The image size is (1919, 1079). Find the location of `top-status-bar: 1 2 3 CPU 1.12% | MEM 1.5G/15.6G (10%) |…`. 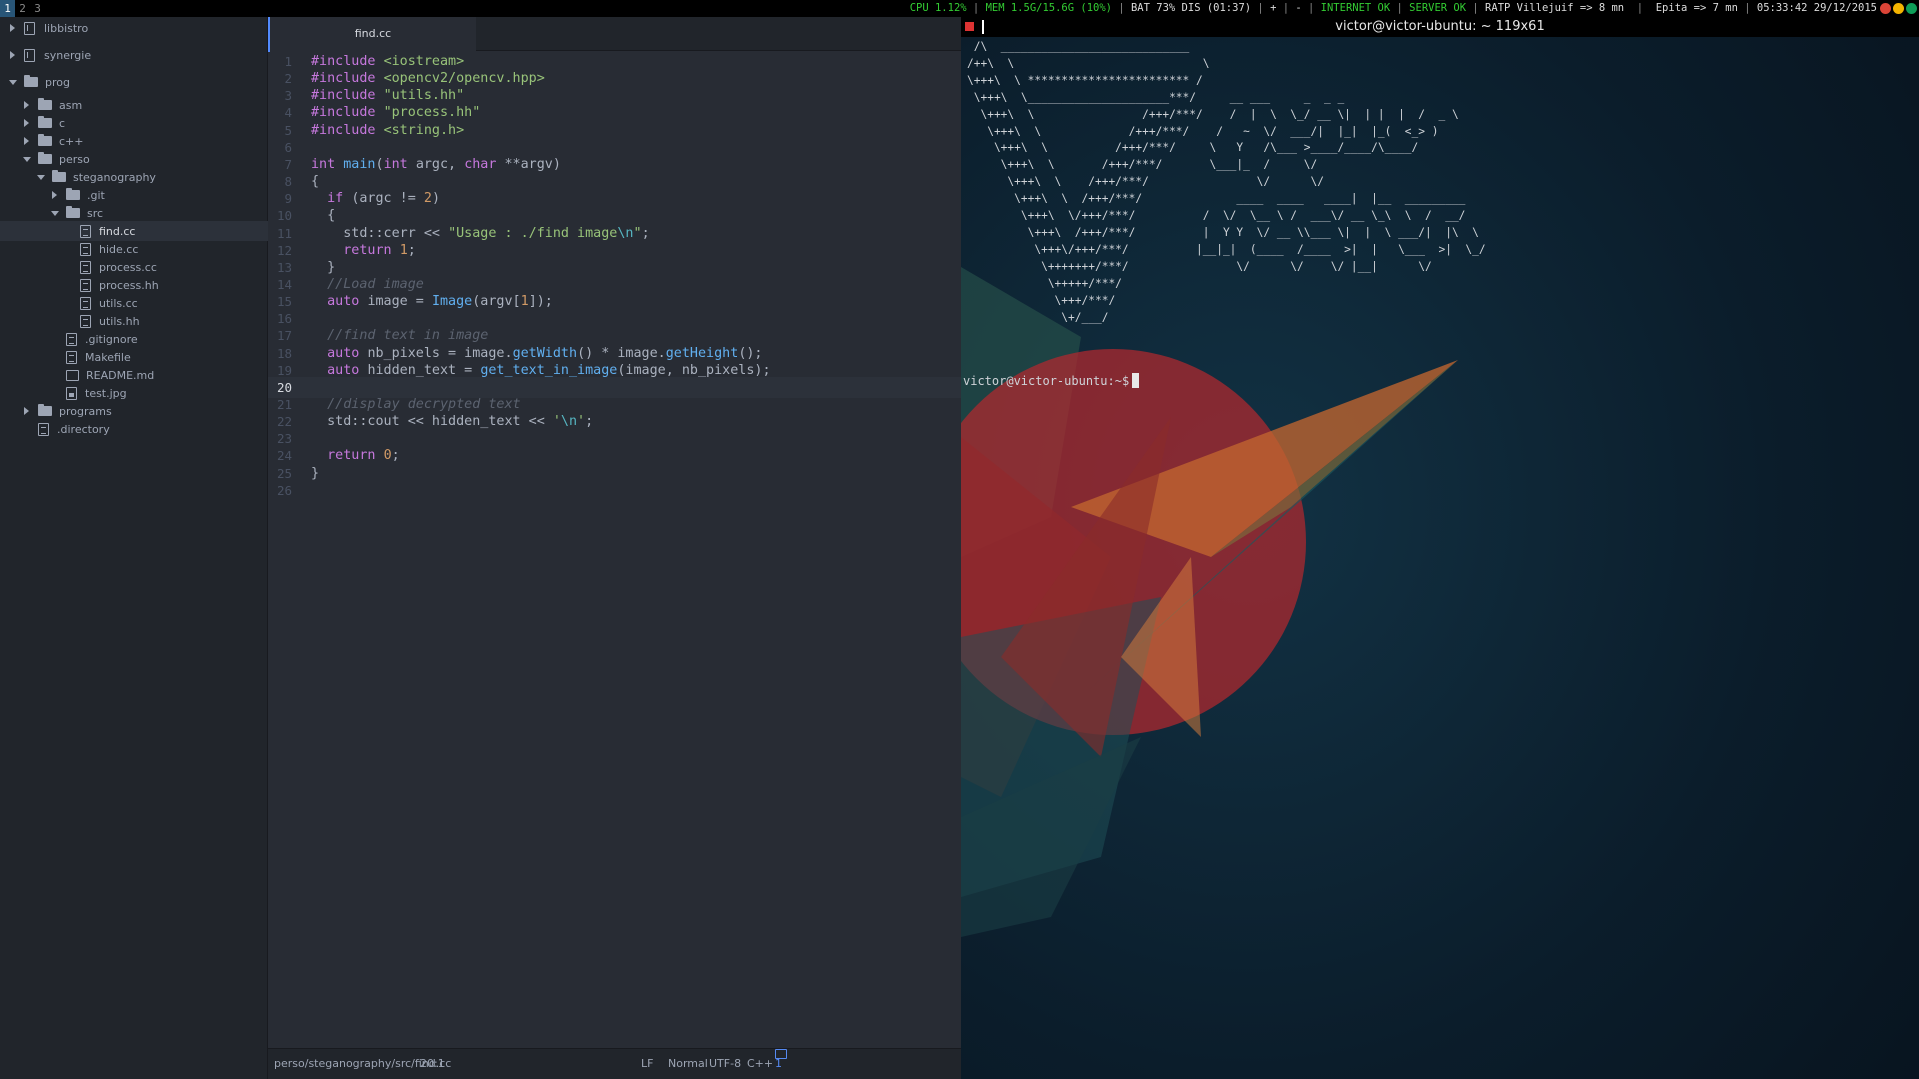

top-status-bar: 1 2 3 CPU 1.12% | MEM 1.5G/15.6G (10%) |… is located at coordinates (959, 8).